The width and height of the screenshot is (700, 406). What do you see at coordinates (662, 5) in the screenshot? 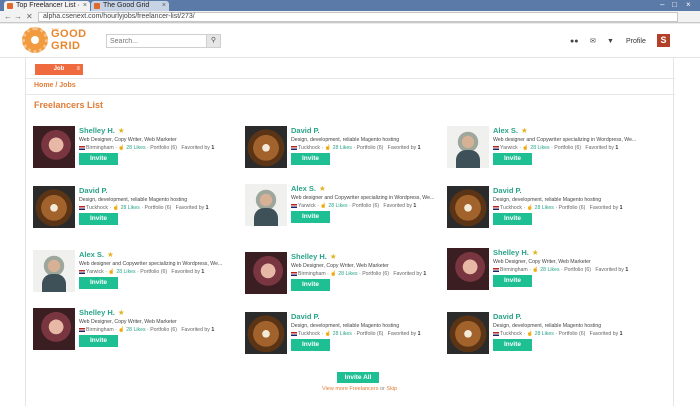
I see `minimize-icon: –` at bounding box center [662, 5].